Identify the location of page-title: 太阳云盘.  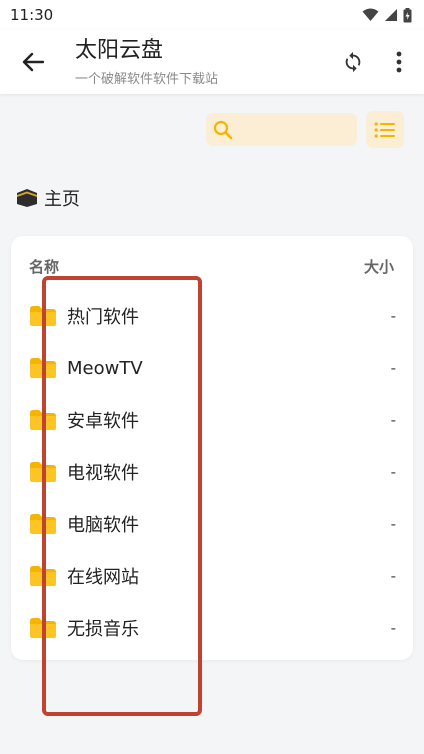
(119, 50).